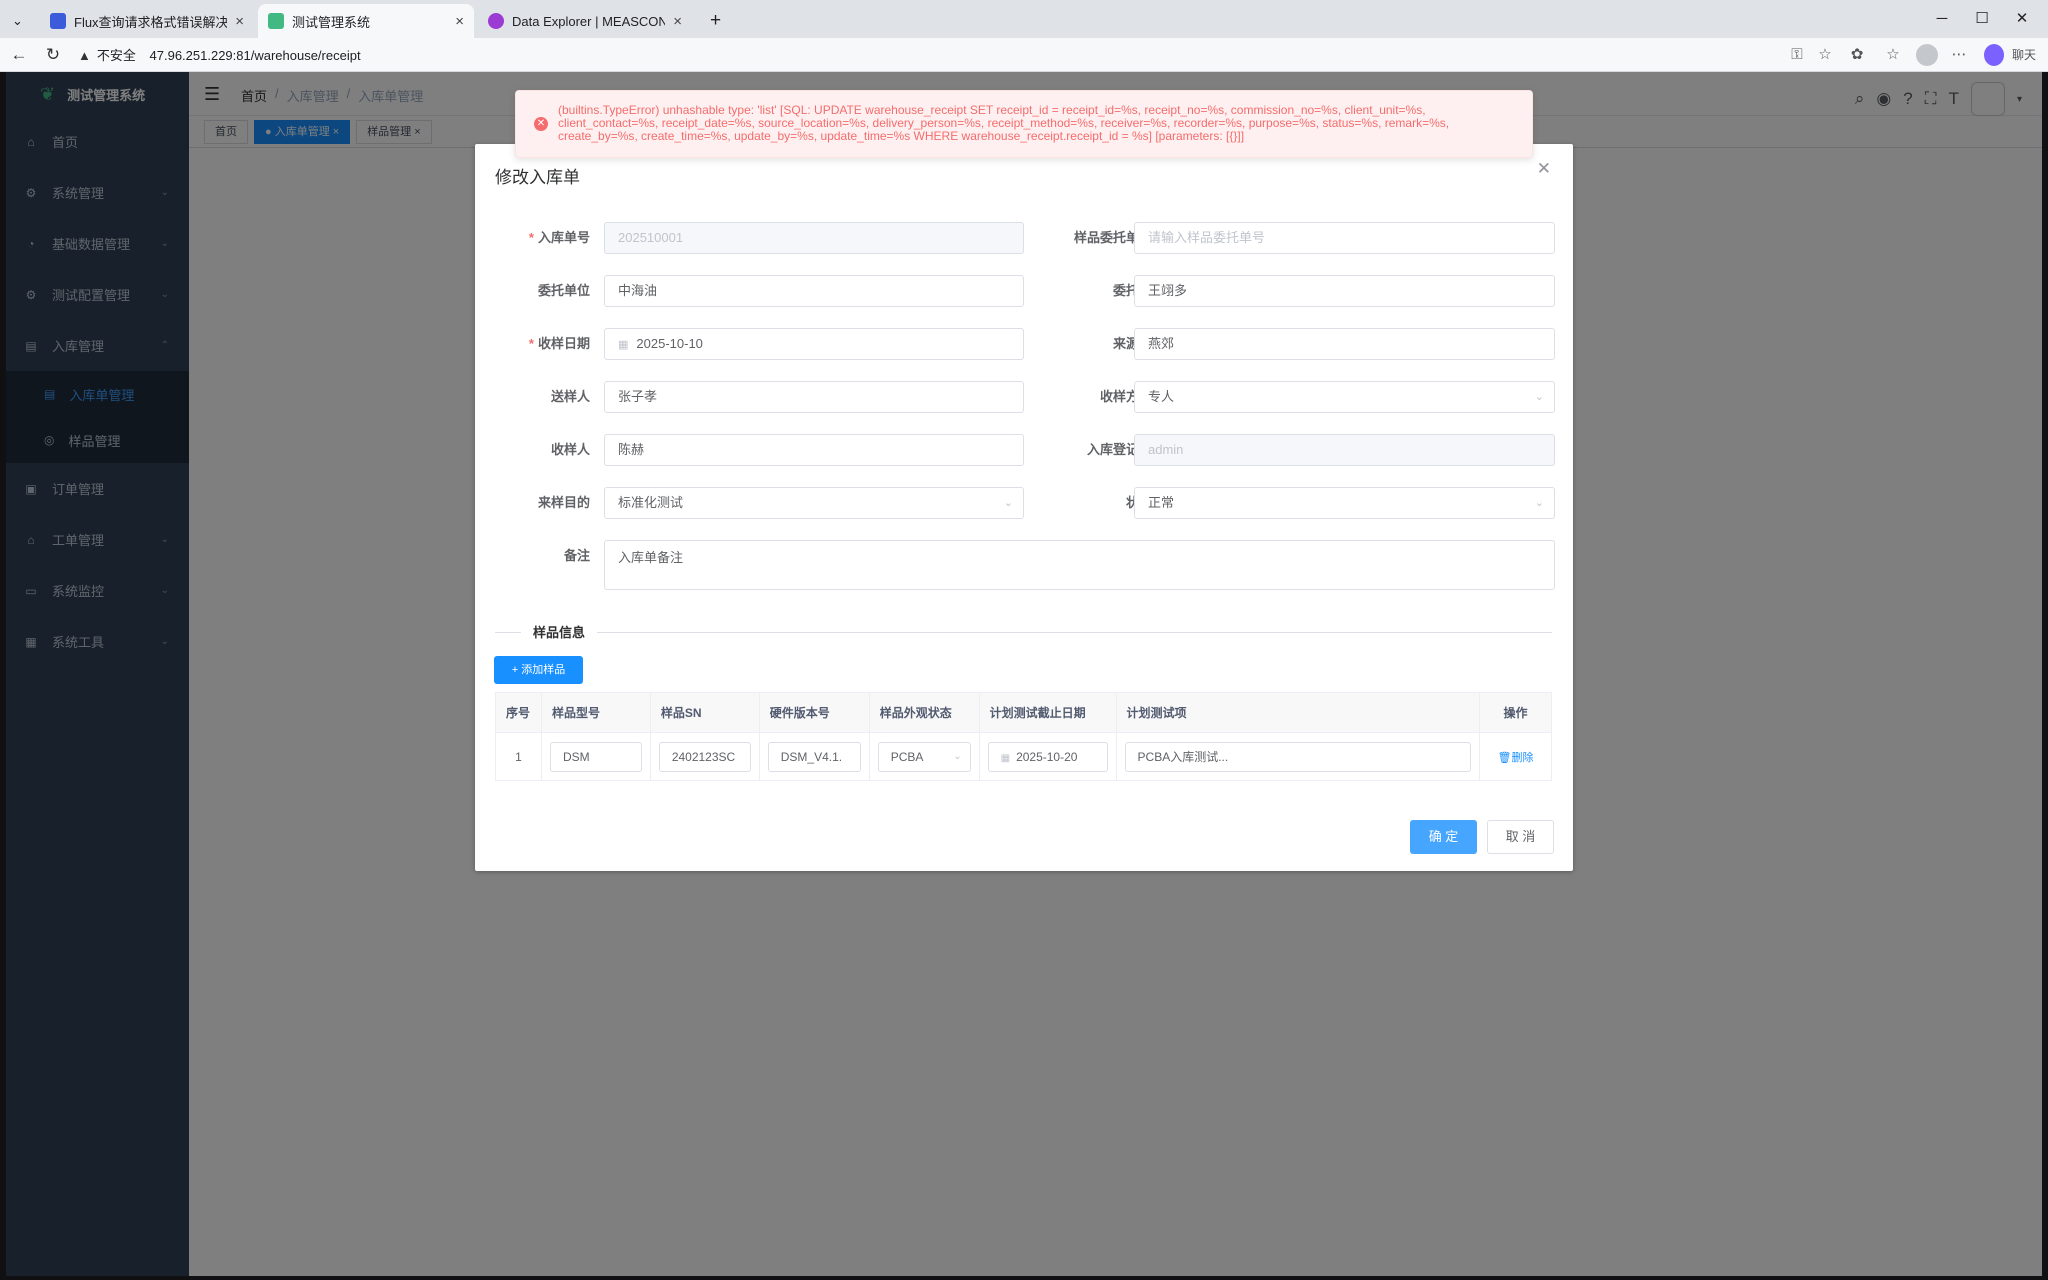  I want to click on col-header: 计划测试项, so click(1298, 712).